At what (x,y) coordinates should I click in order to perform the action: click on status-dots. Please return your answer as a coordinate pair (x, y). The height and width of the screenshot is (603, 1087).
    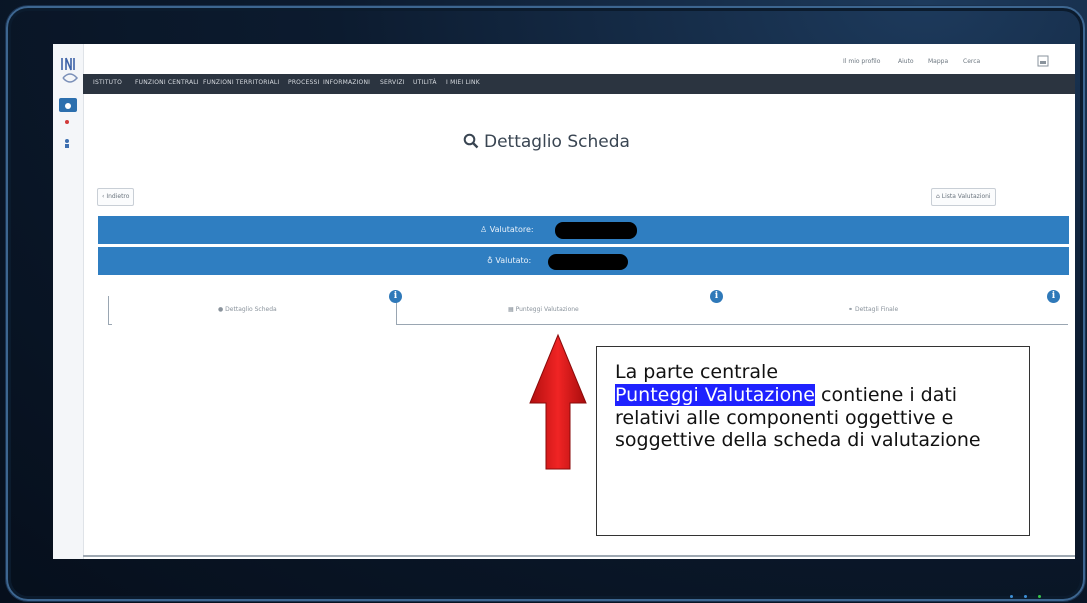
    Looking at the image, I should click on (1028, 592).